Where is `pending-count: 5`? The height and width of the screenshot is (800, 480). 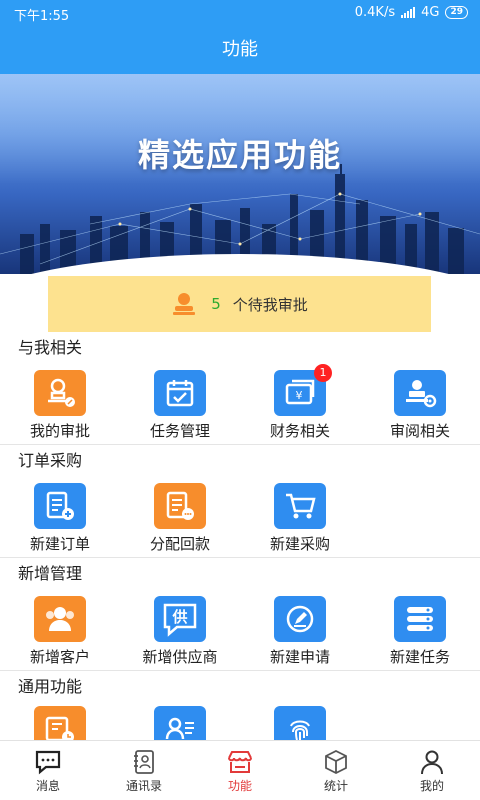
pending-count: 5 is located at coordinates (216, 304).